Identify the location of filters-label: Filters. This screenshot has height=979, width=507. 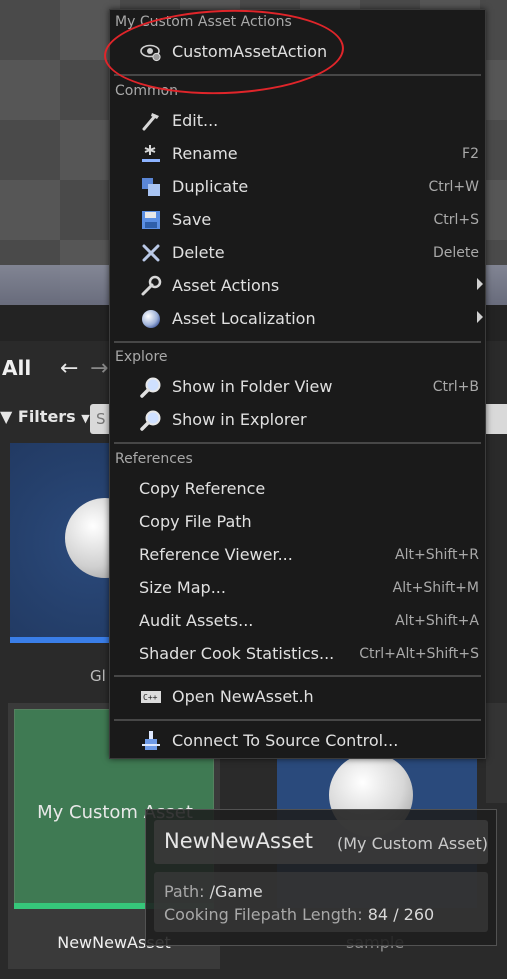
(46, 416).